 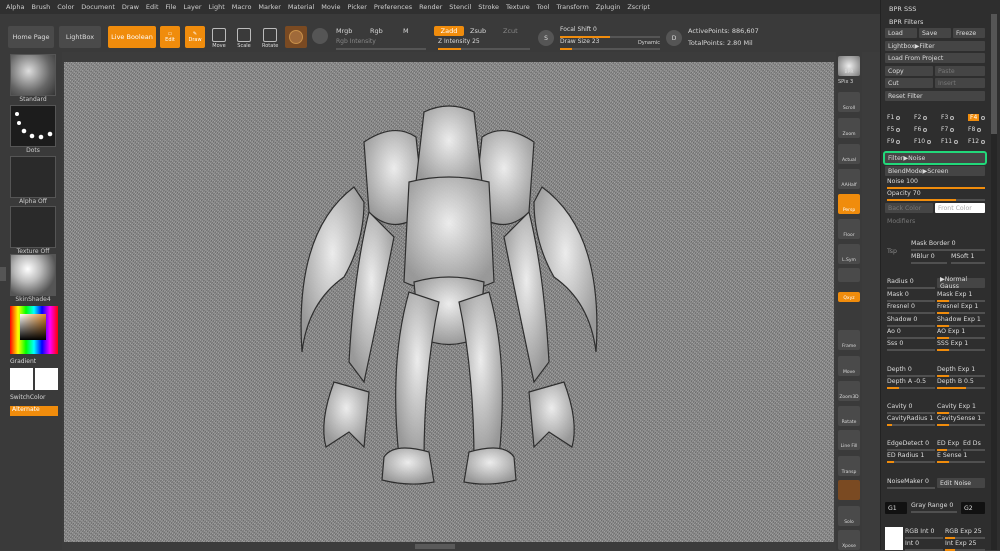 I want to click on zsub-toggle: Zsub, so click(x=478, y=31).